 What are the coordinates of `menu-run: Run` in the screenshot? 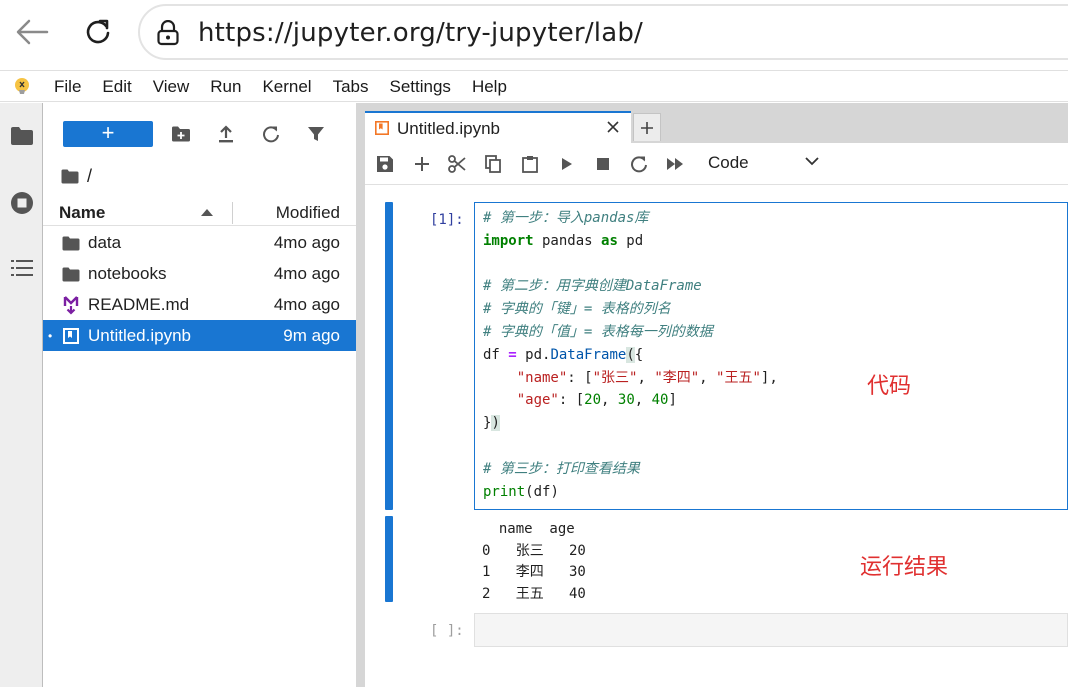 It's located at (225, 87).